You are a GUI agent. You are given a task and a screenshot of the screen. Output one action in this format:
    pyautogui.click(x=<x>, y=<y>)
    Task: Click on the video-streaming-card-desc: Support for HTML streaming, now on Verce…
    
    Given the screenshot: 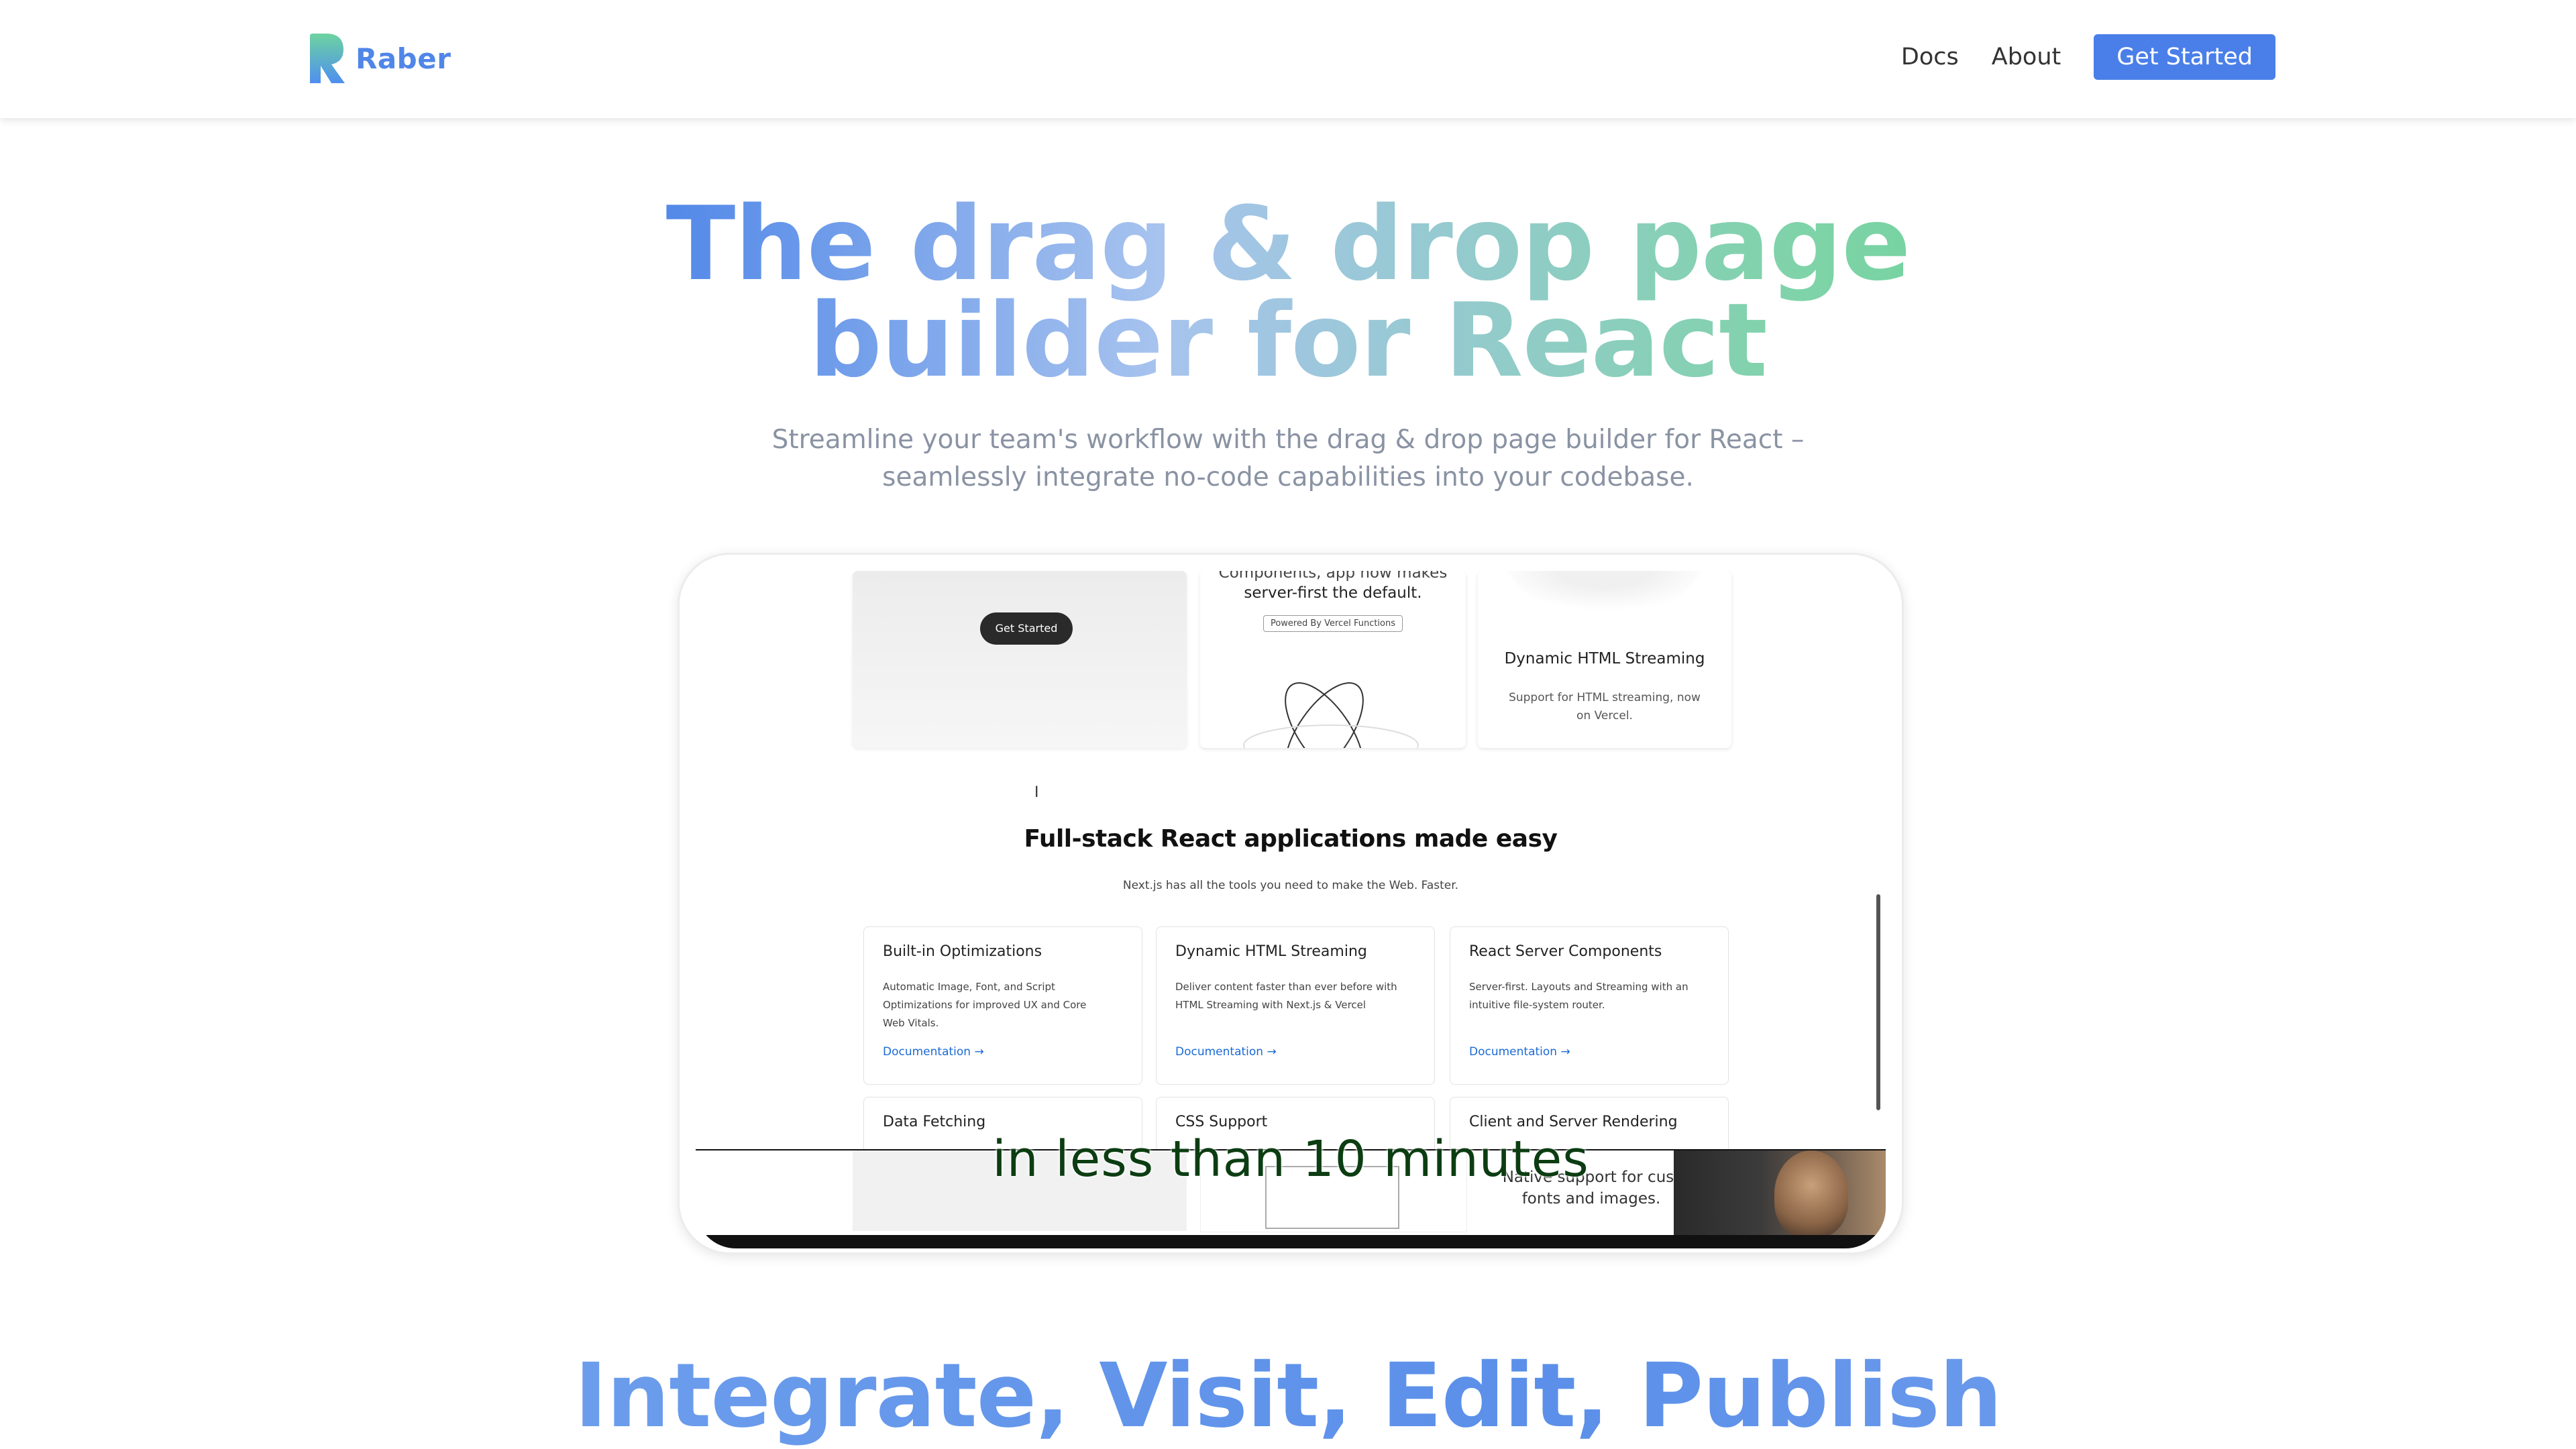 What is the action you would take?
    pyautogui.click(x=1605, y=706)
    